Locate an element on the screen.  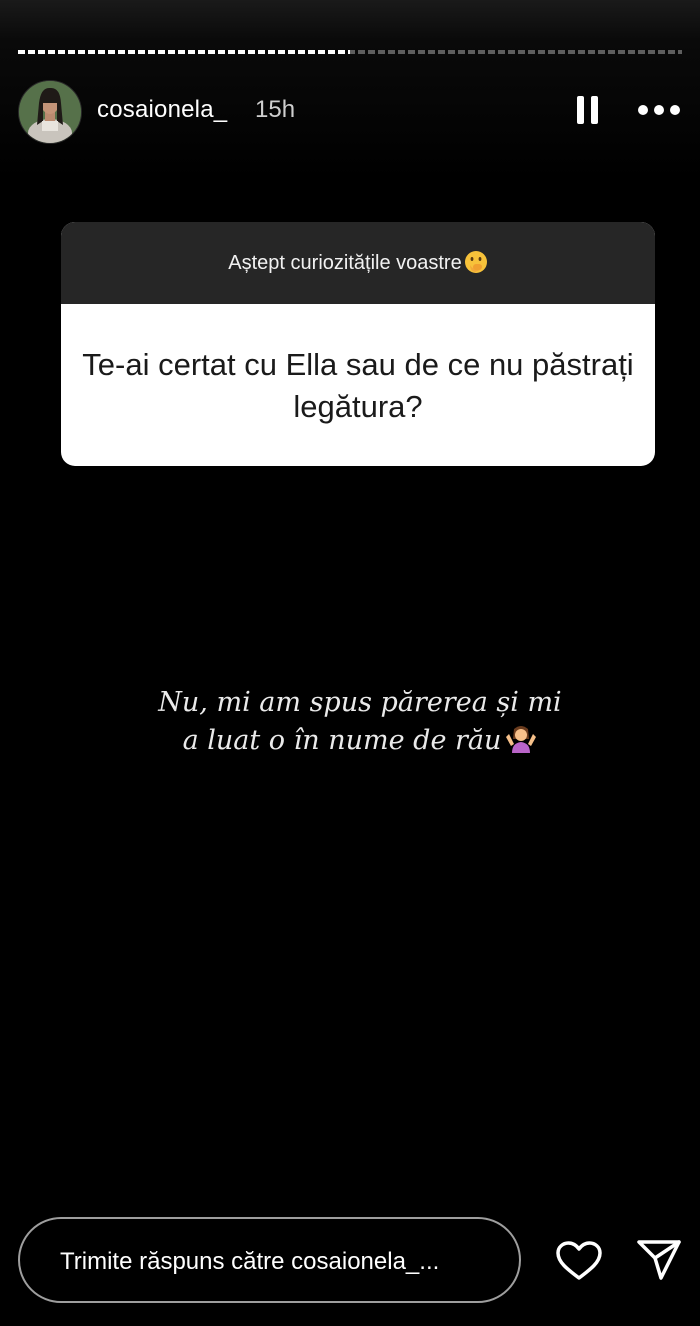
question-sticker-header: Aștept curiozitățile voastre is located at coordinates (358, 263).